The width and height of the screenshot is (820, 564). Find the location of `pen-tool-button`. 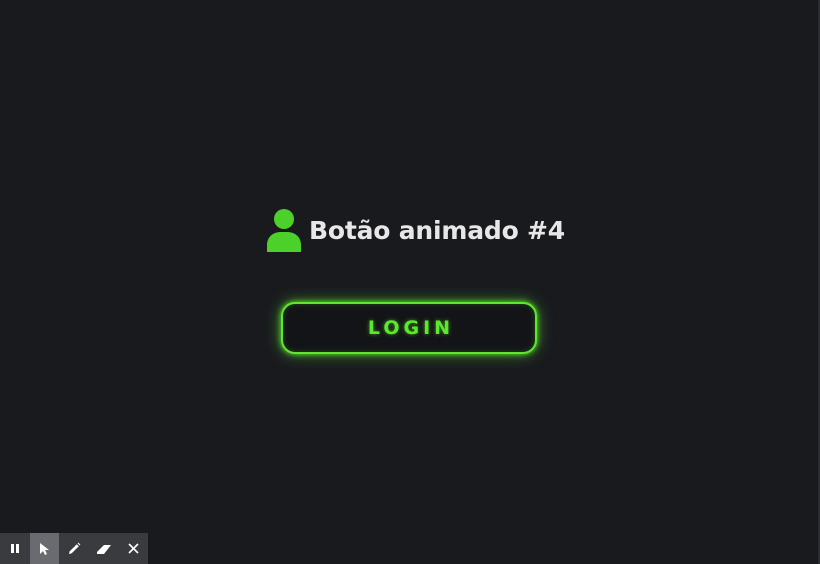

pen-tool-button is located at coordinates (74, 548).